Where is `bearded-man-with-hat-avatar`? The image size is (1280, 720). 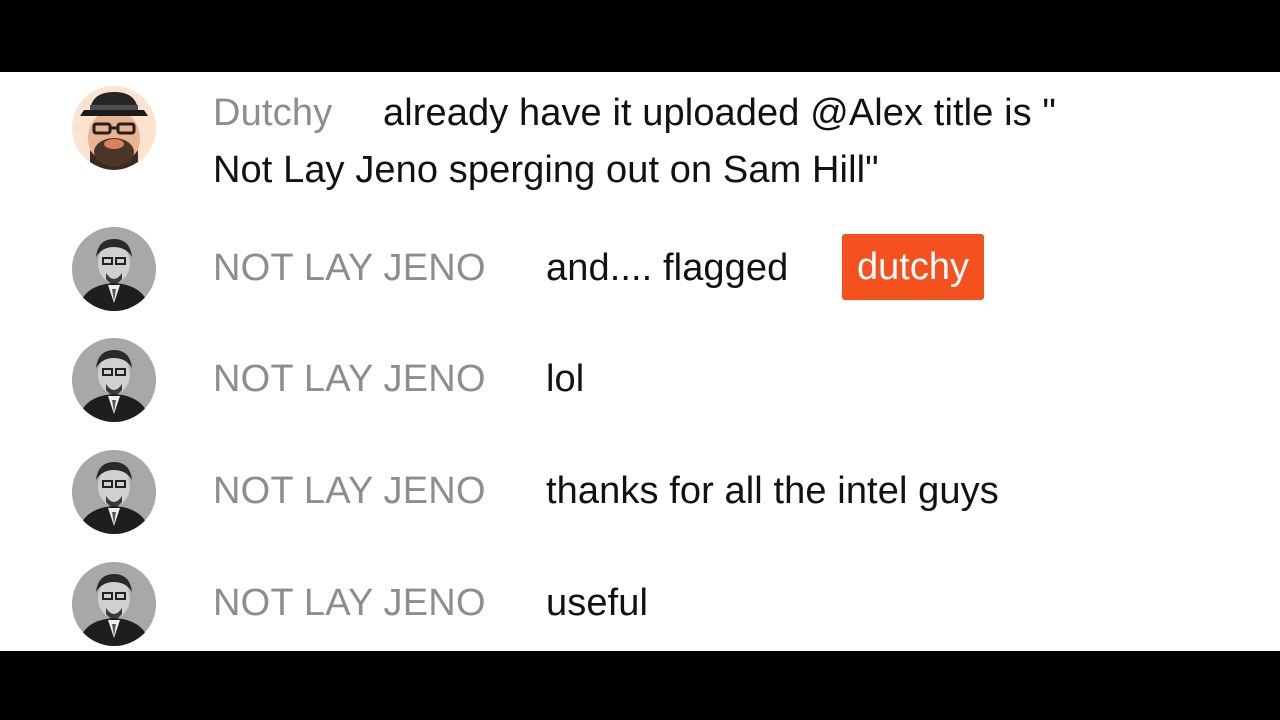 bearded-man-with-hat-avatar is located at coordinates (114, 128).